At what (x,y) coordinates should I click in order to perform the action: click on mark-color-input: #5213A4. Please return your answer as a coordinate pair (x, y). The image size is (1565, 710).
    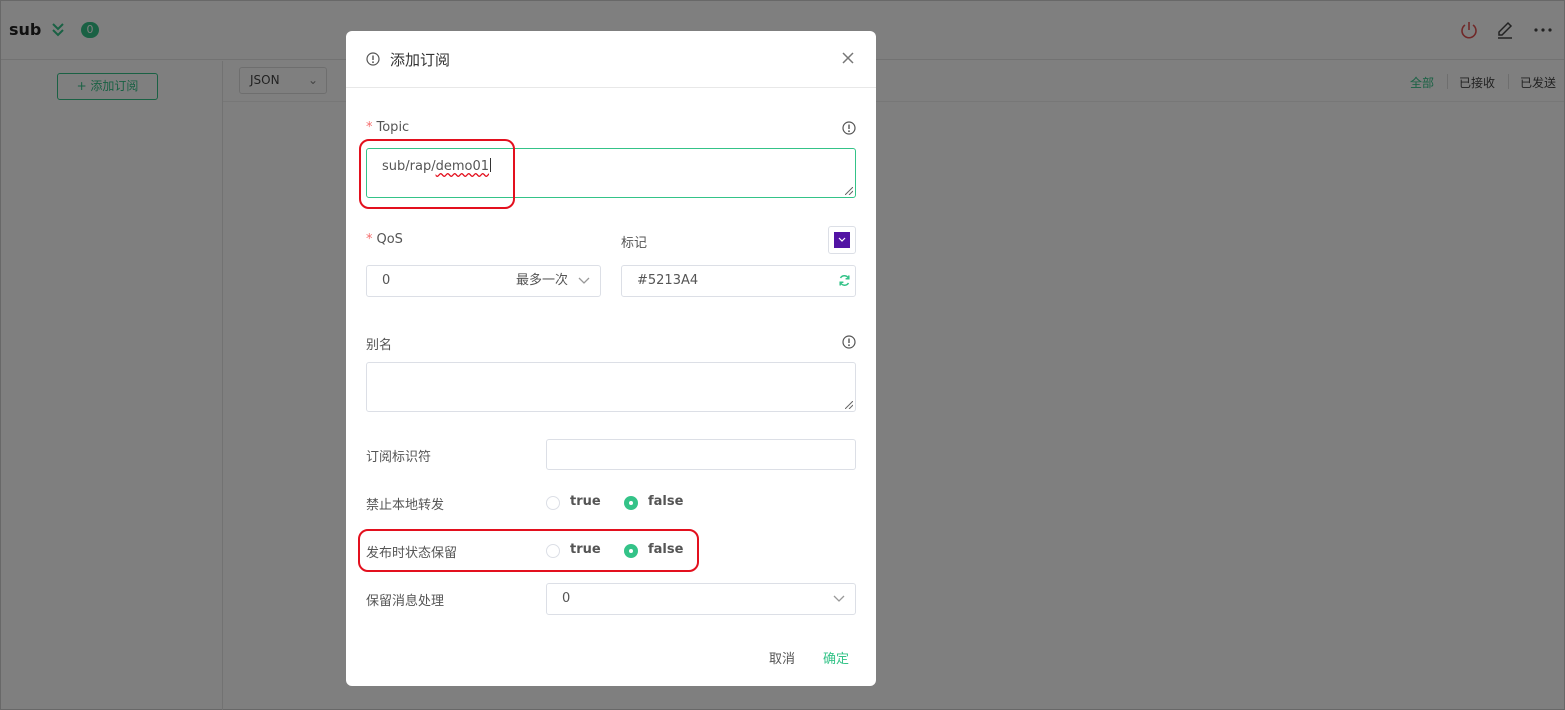
    Looking at the image, I should click on (738, 281).